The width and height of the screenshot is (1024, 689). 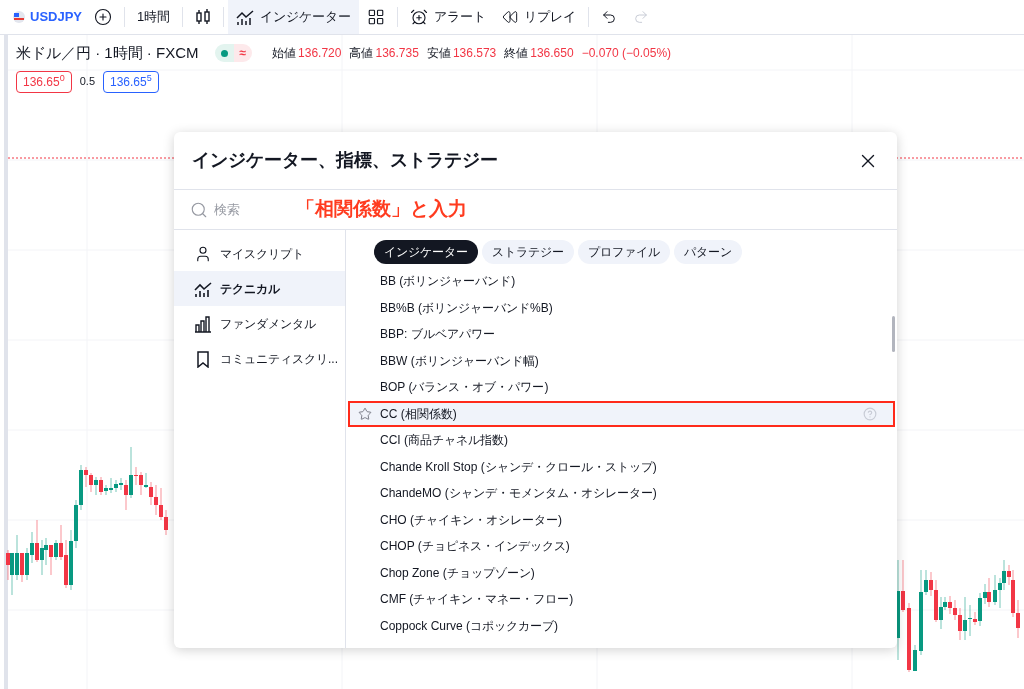 I want to click on ohlc-label: 終値, so click(x=516, y=54).